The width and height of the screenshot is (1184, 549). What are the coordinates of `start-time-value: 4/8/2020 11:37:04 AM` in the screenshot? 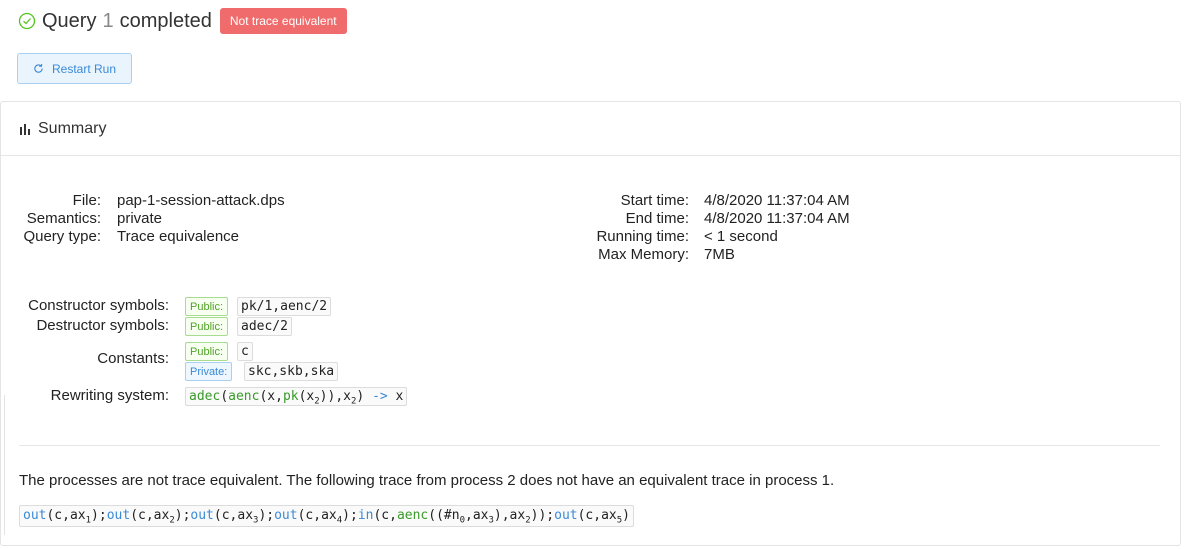 It's located at (777, 200).